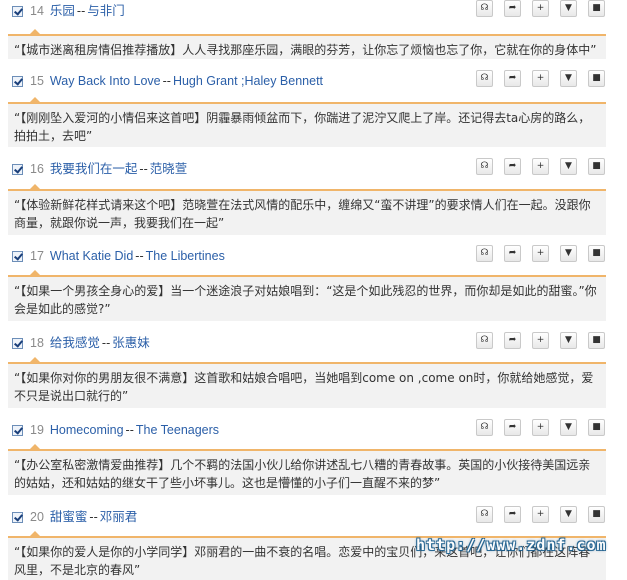  What do you see at coordinates (37, 343) in the screenshot?
I see `song-number: 18` at bounding box center [37, 343].